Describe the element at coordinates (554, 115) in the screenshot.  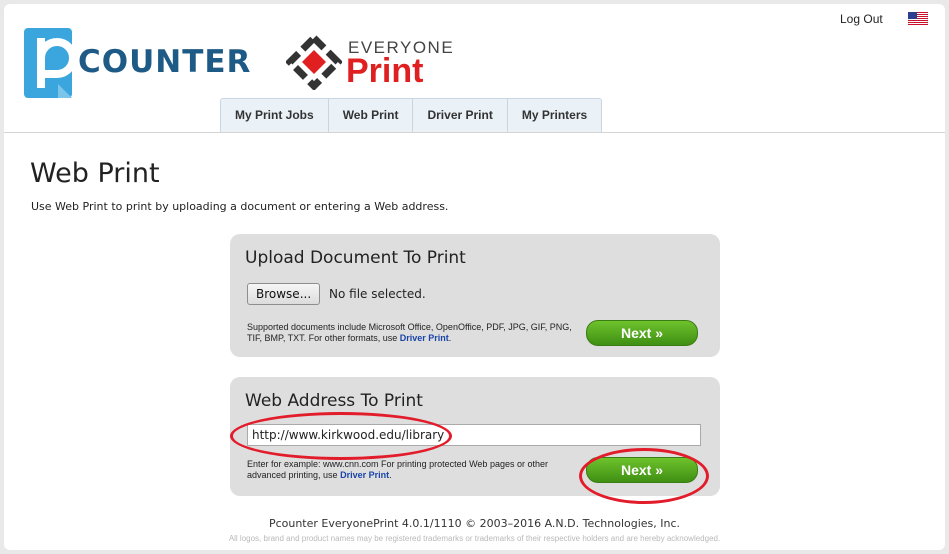
I see `tab-my-printers: My Printers` at that location.